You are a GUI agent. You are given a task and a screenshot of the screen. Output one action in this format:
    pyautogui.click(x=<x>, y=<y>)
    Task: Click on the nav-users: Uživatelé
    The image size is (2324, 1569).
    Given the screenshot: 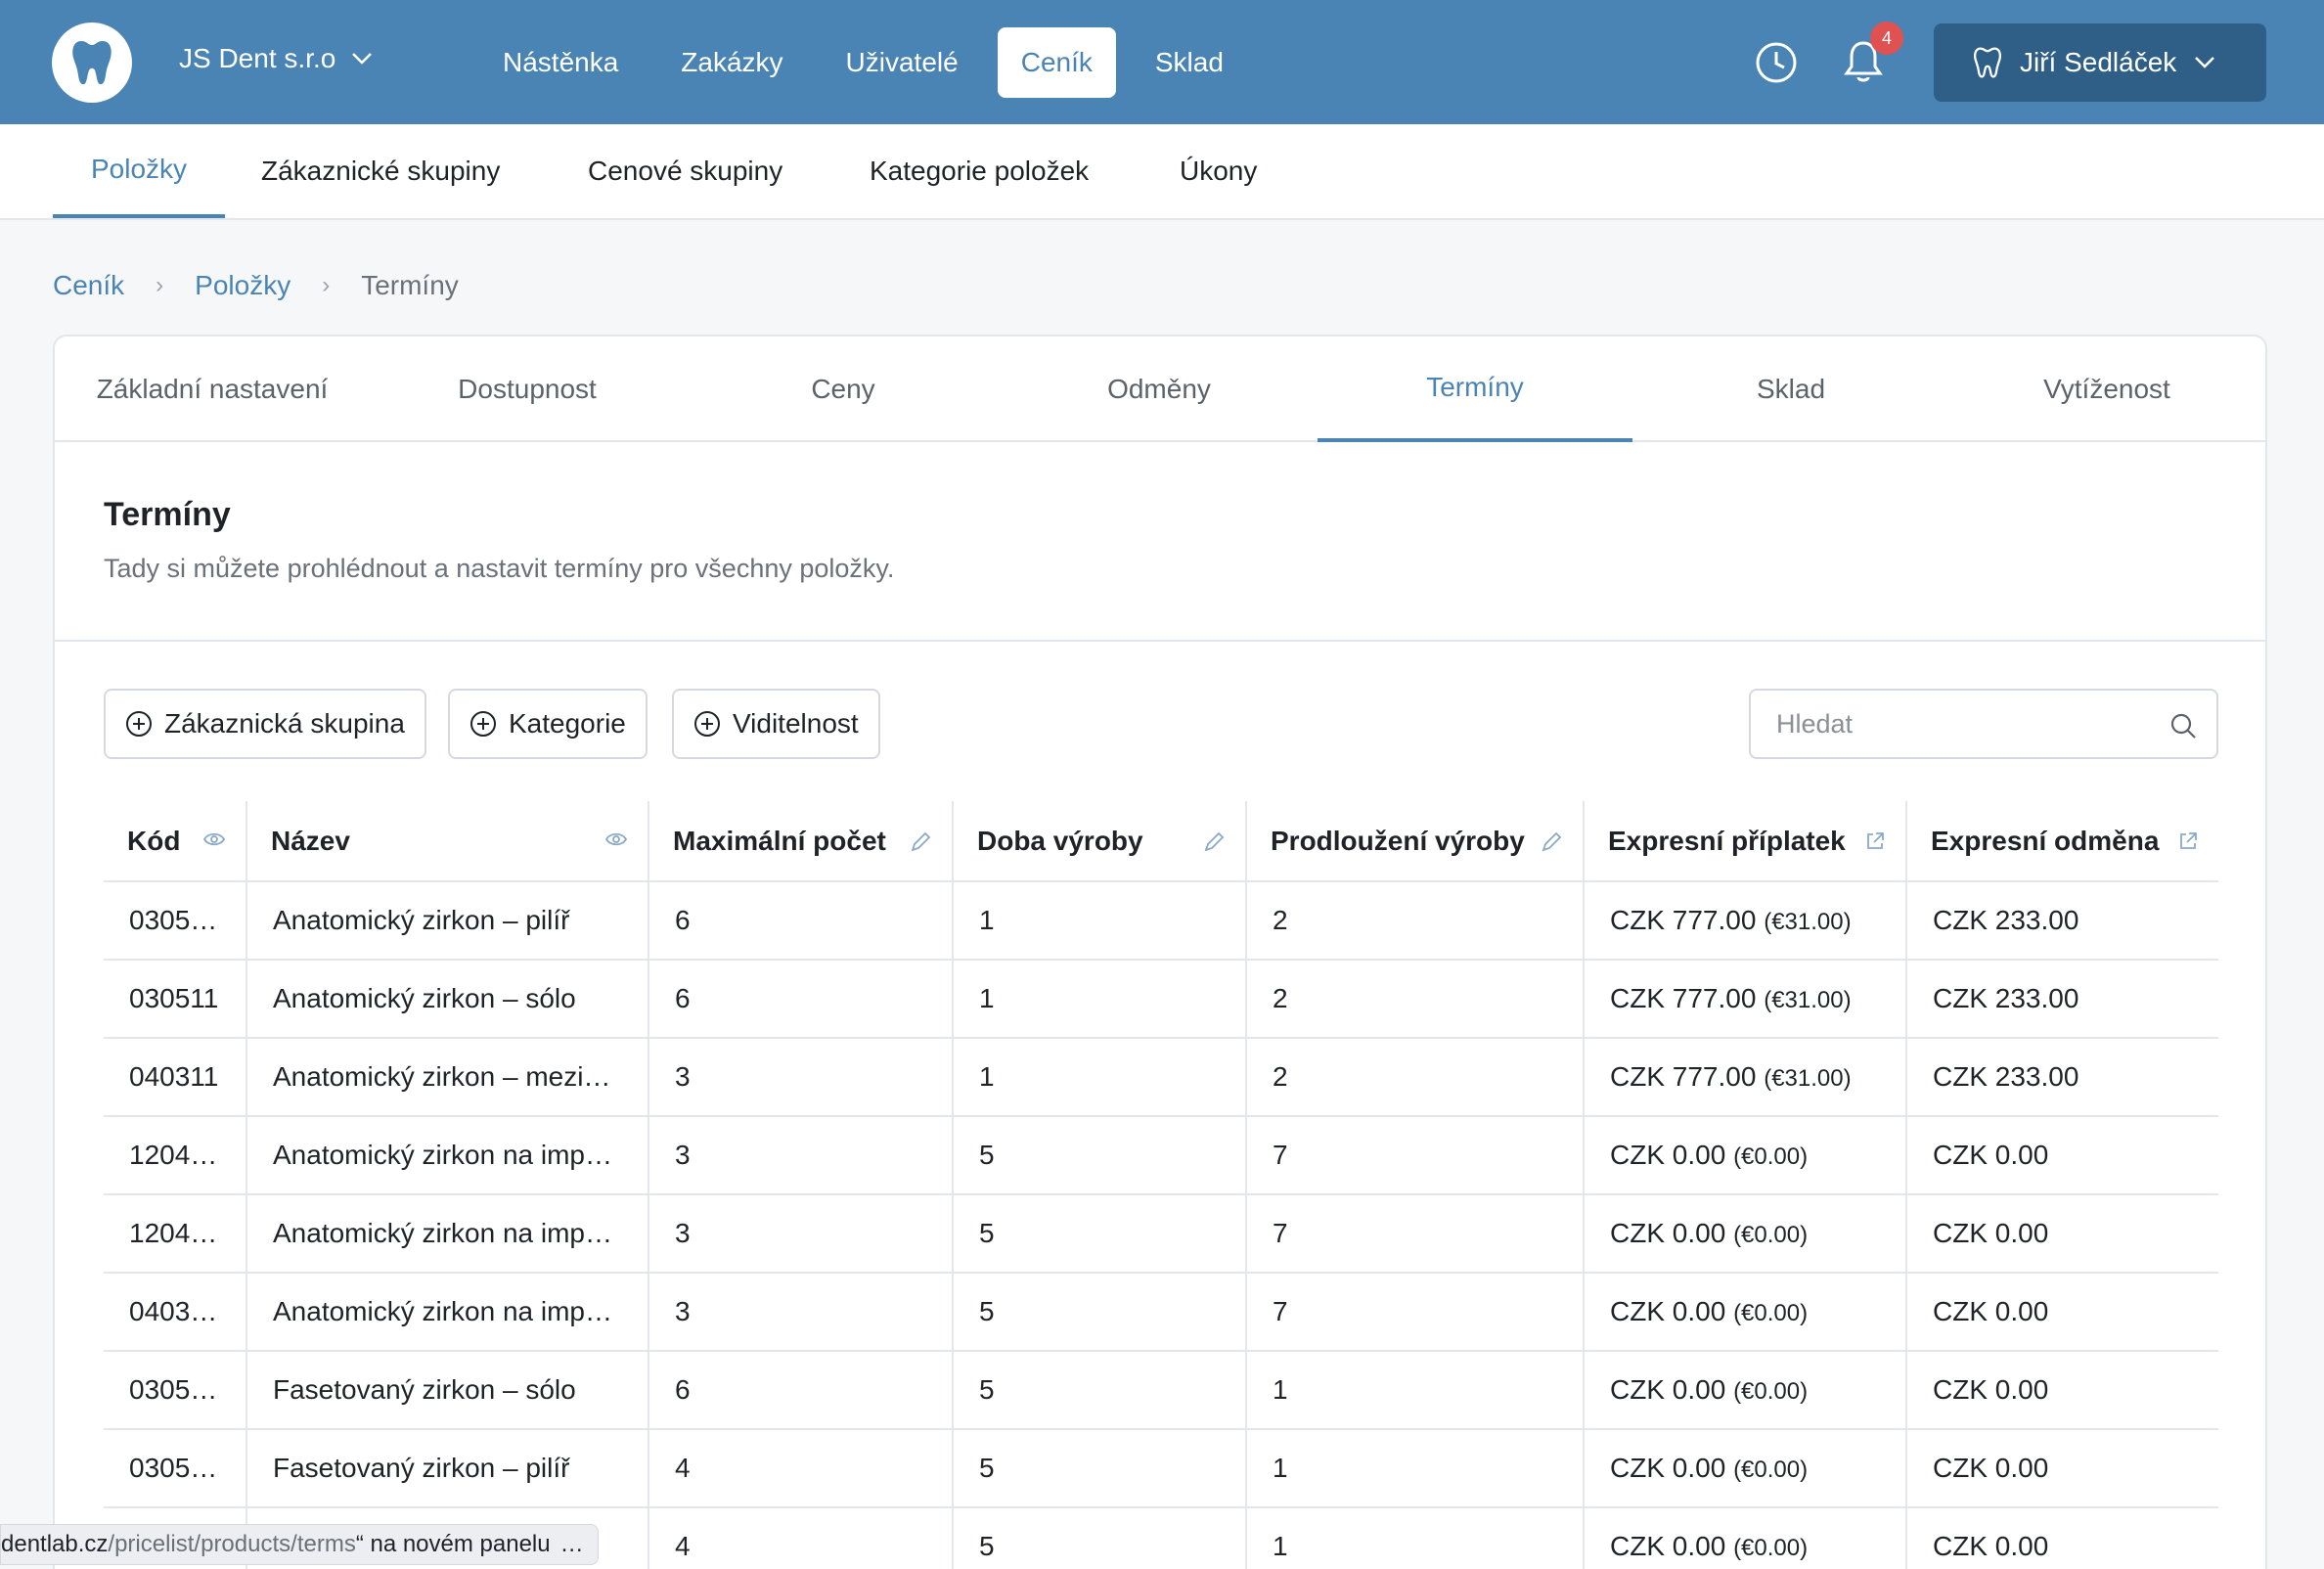 What is the action you would take?
    pyautogui.click(x=903, y=63)
    